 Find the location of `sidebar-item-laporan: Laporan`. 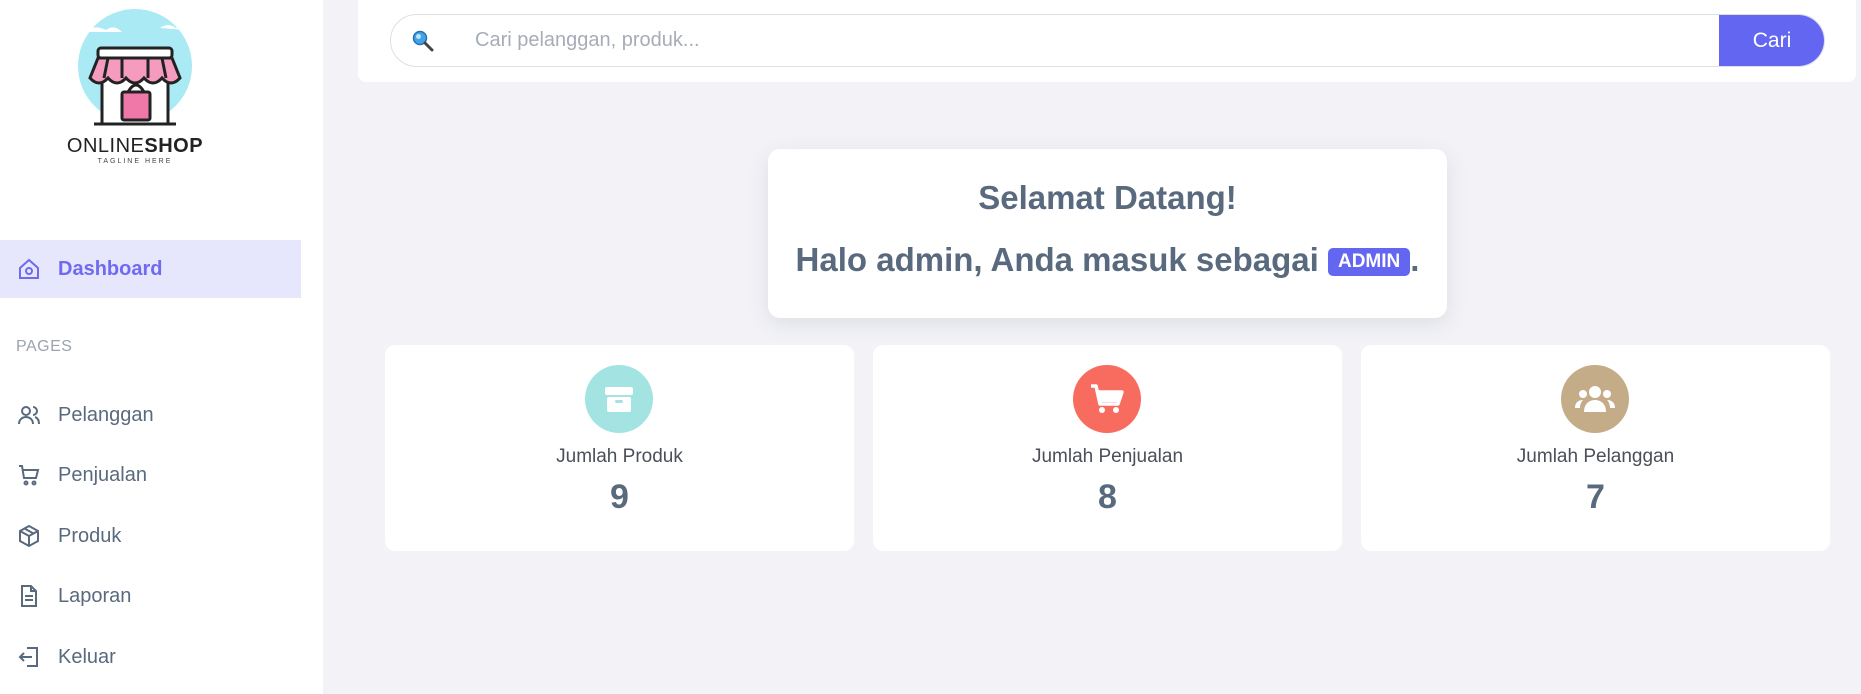

sidebar-item-laporan: Laporan is located at coordinates (150, 596).